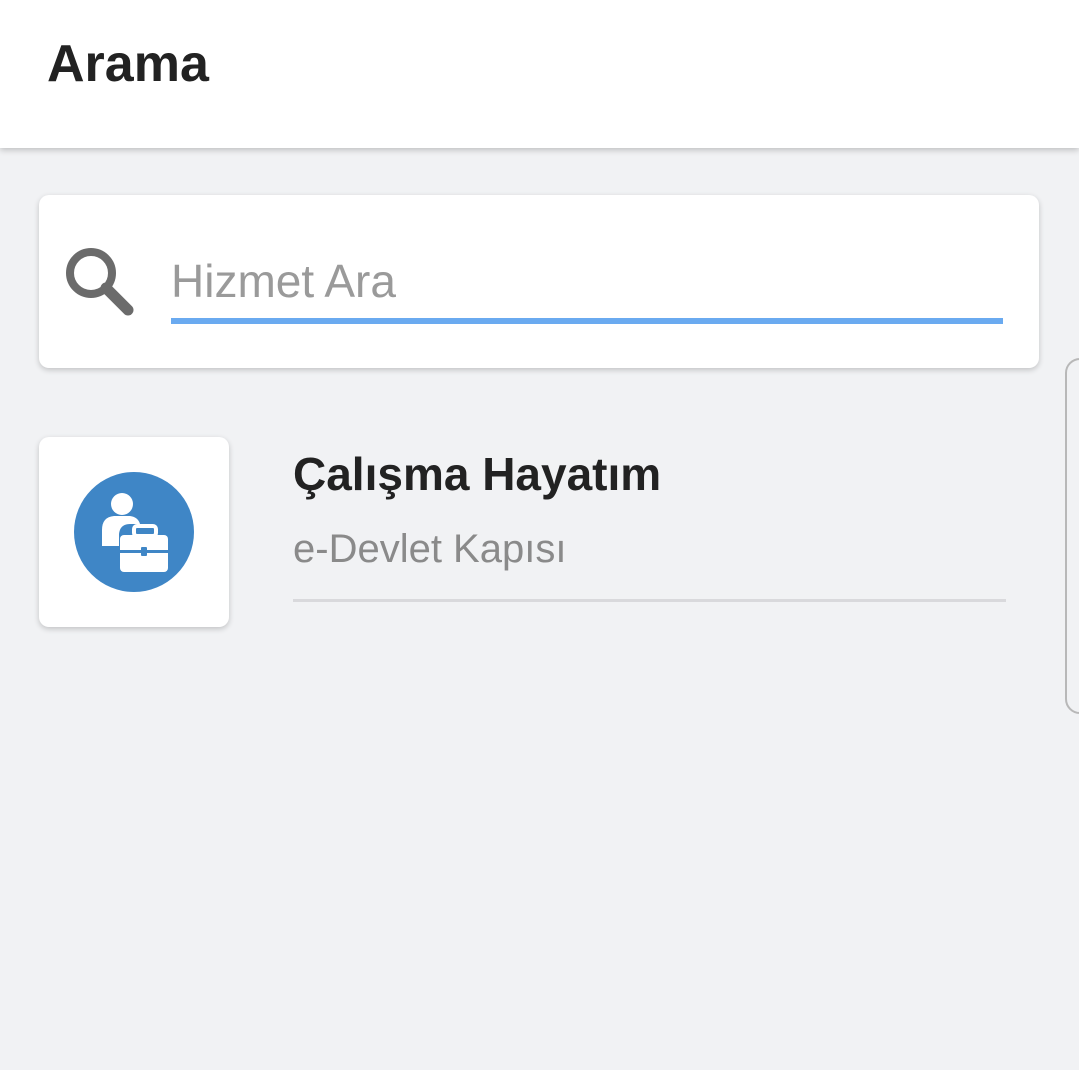  What do you see at coordinates (430, 549) in the screenshot?
I see `service-subtitle: e-Devlet Kapısı` at bounding box center [430, 549].